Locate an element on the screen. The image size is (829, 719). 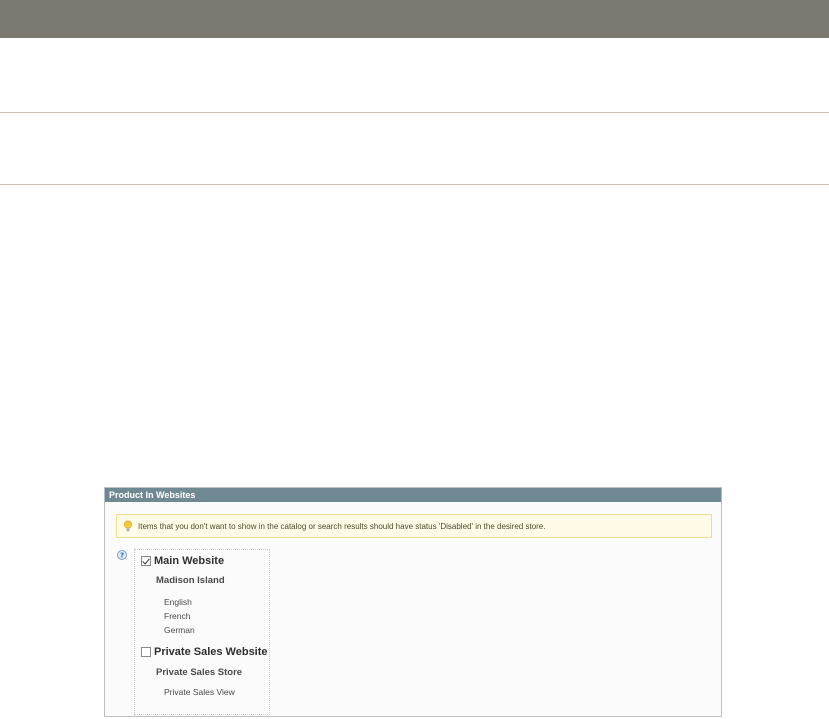
private-sales-website-checkbox is located at coordinates (146, 652).